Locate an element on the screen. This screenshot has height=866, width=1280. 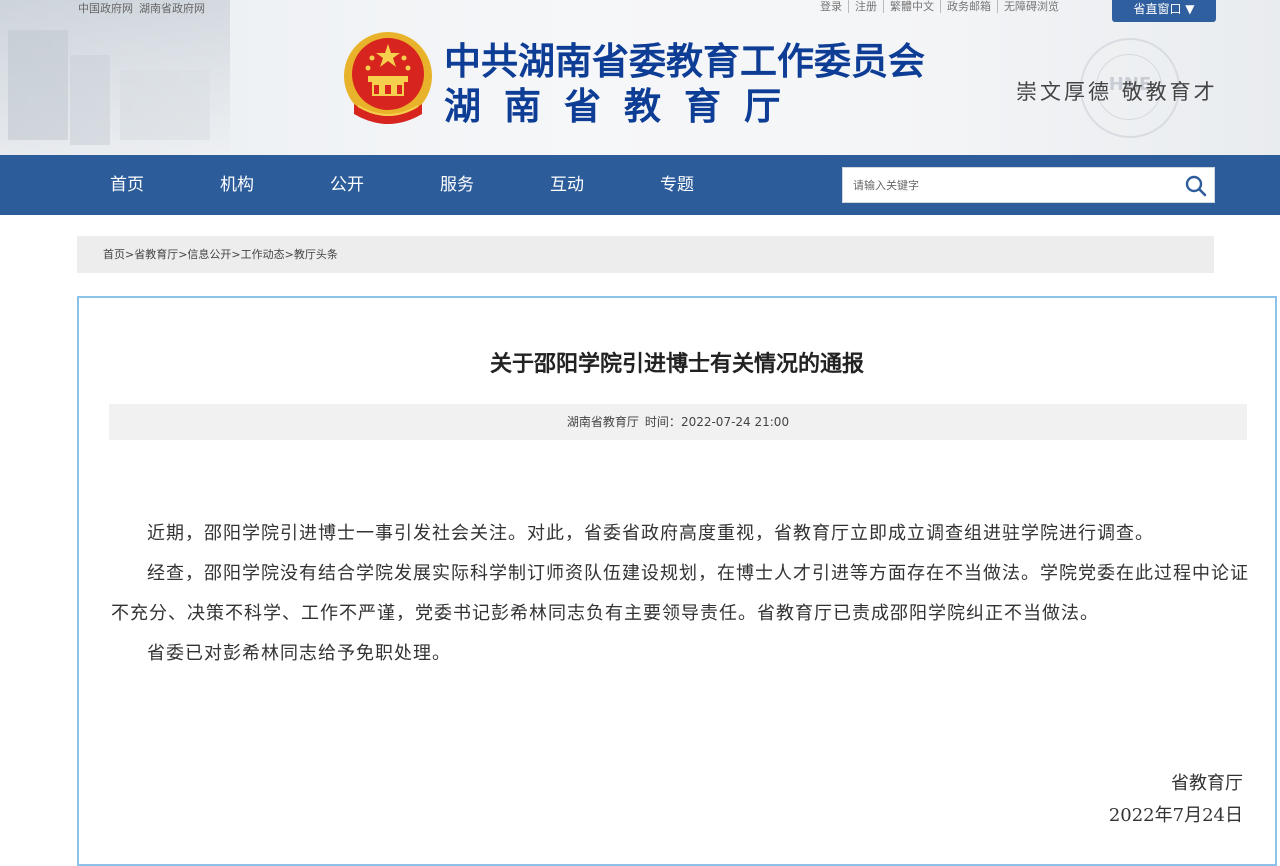
search-input is located at coordinates (1018, 185).